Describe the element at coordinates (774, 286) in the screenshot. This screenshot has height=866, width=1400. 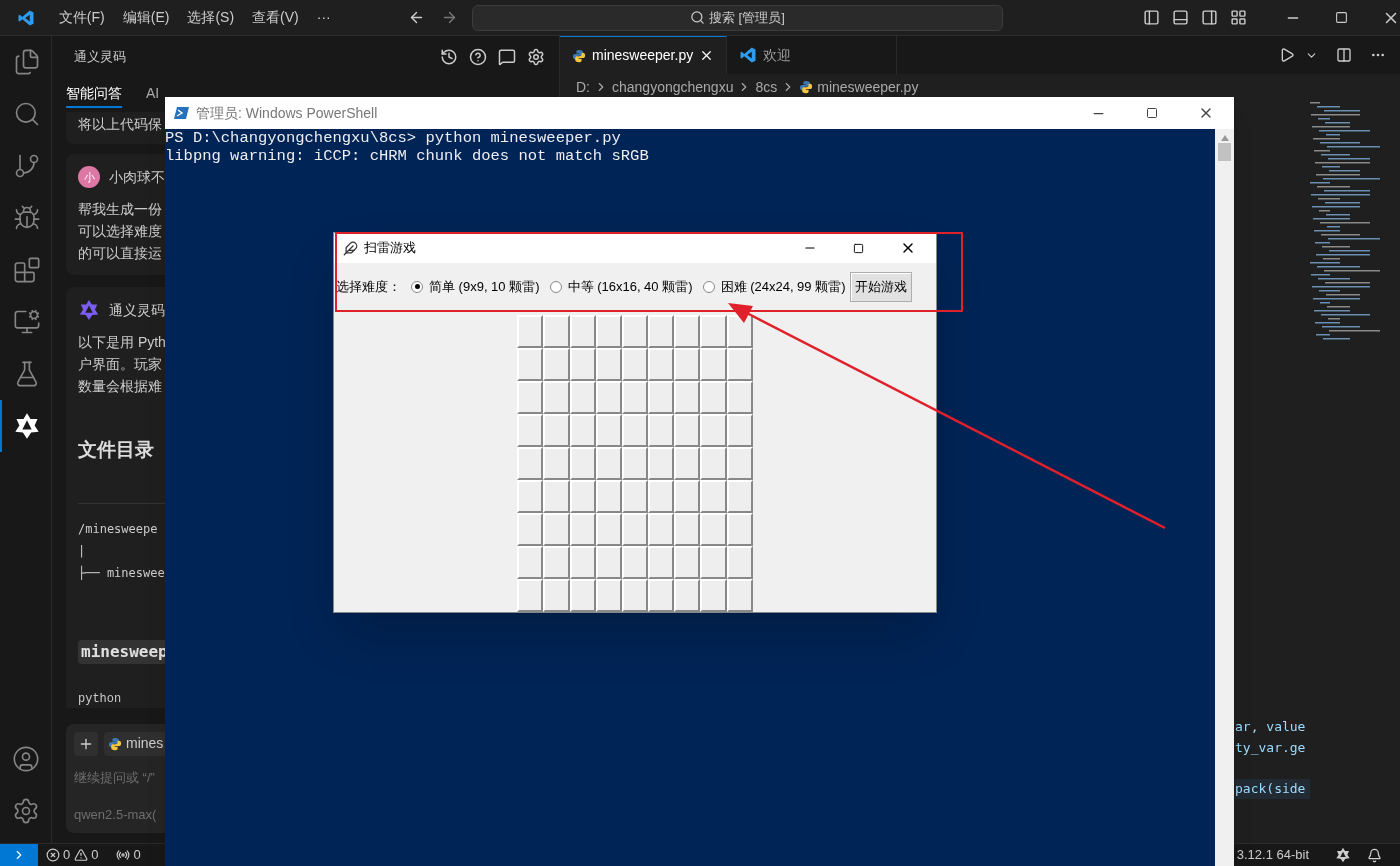
I see `difficulty-option: 困难 (24x24, 99 颗雷)` at that location.